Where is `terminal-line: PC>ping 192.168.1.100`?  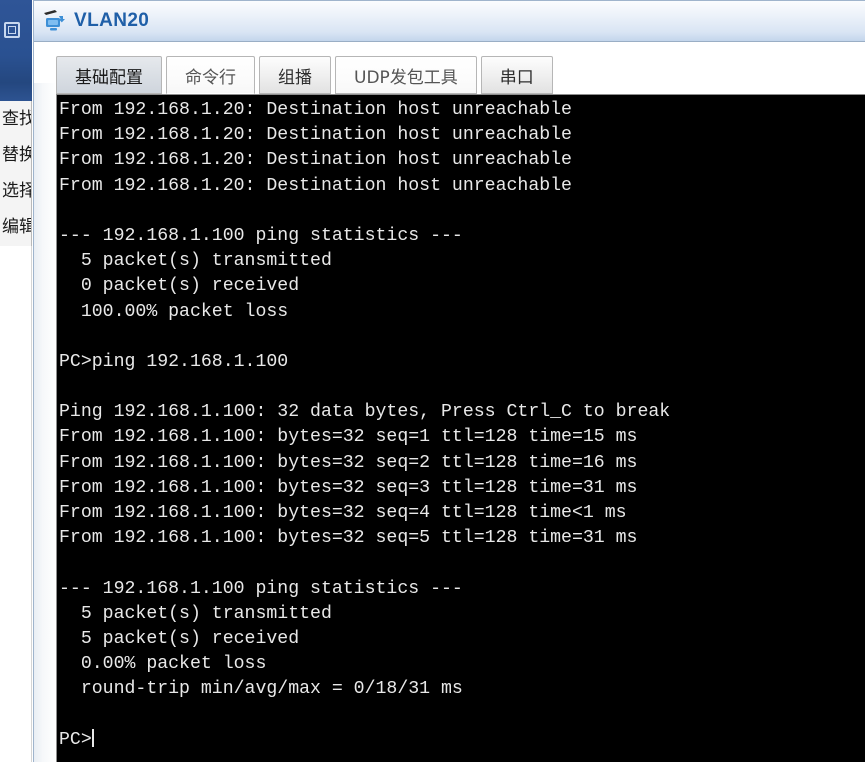
terminal-line: PC>ping 192.168.1.100 is located at coordinates (174, 361).